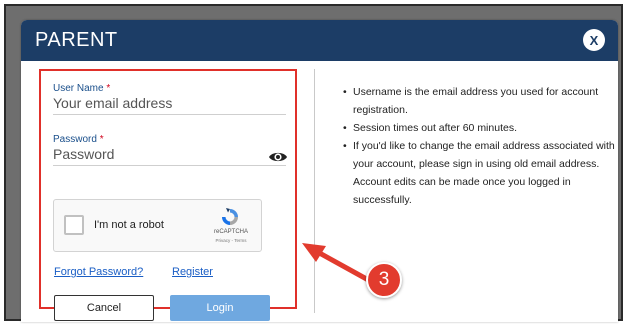 The image size is (628, 324). Describe the element at coordinates (278, 157) in the screenshot. I see `eye-icon` at that location.